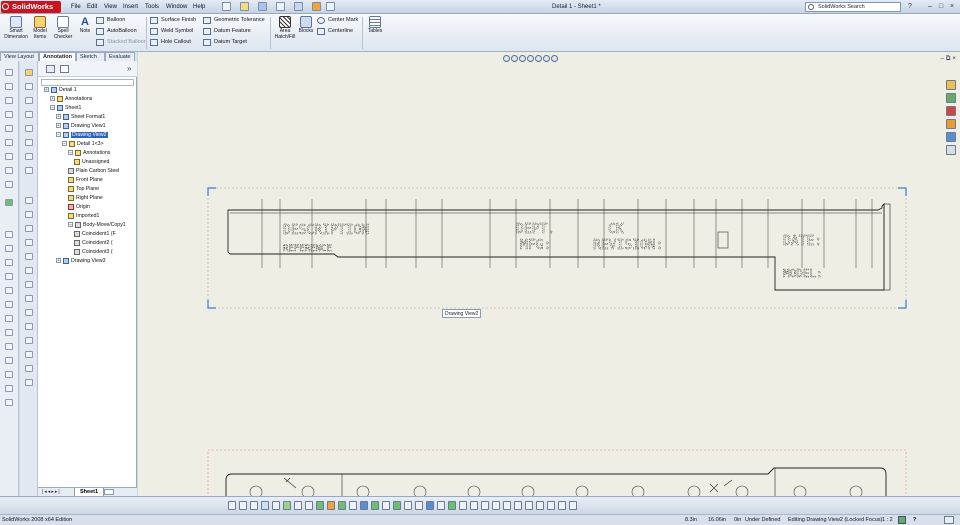 Image resolution: width=960 pixels, height=525 pixels. What do you see at coordinates (65, 99) in the screenshot?
I see `tree-item: + Annotations` at bounding box center [65, 99].